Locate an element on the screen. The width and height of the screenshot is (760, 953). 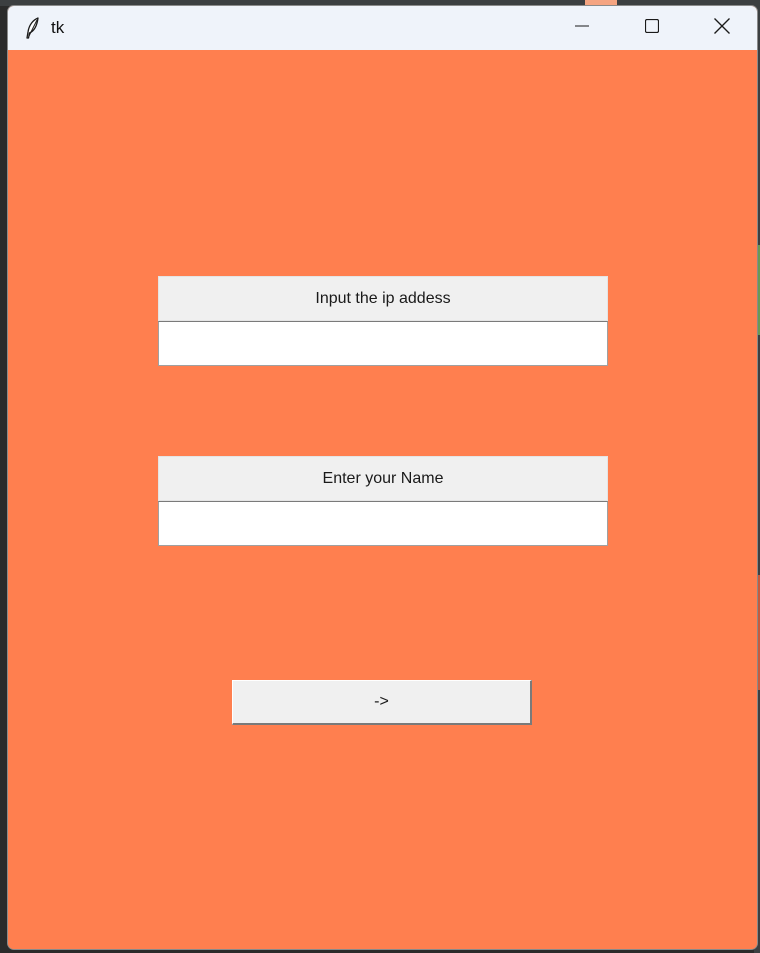
ip-address-label: Input the ip addess is located at coordinates (383, 298).